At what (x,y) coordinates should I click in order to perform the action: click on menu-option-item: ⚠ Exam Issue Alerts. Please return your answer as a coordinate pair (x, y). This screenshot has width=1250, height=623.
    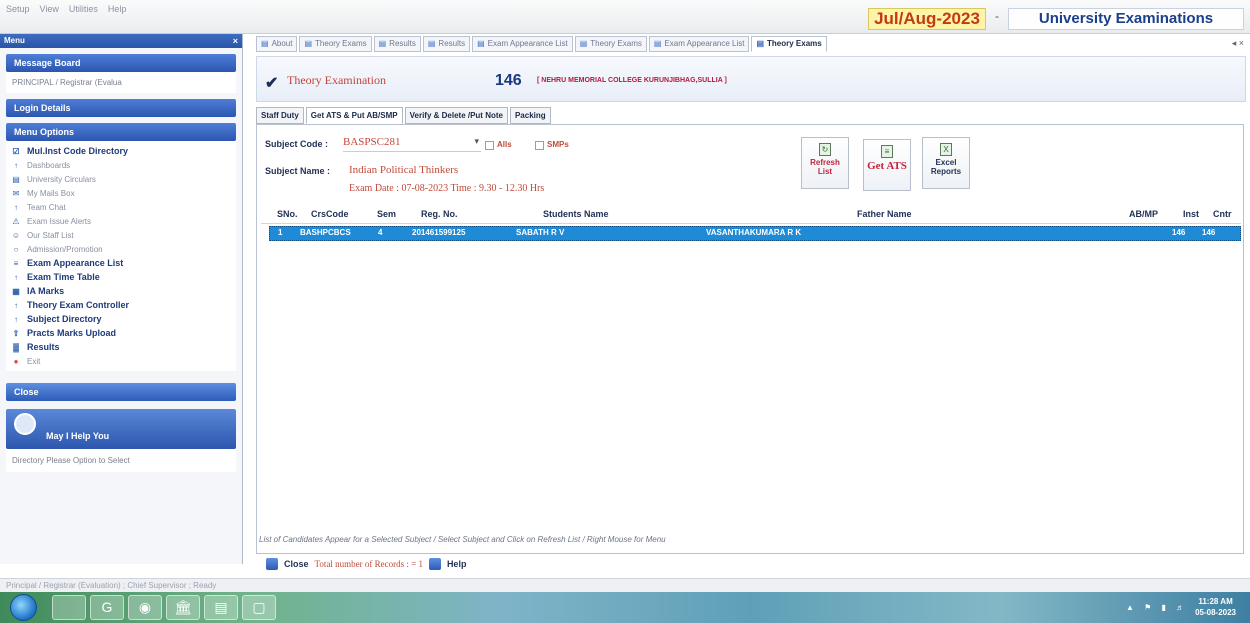
    Looking at the image, I should click on (121, 221).